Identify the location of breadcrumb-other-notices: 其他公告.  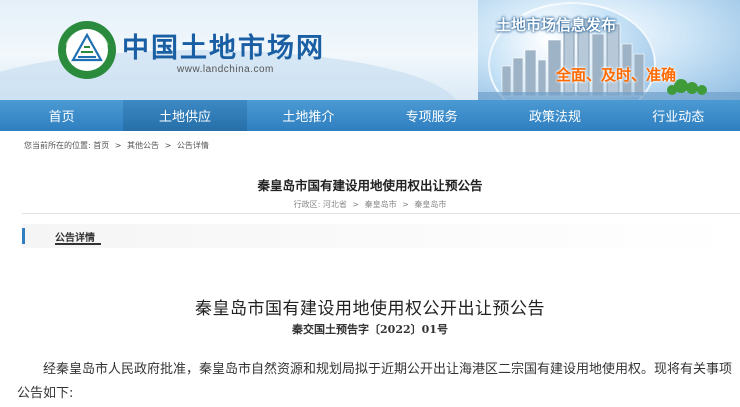
(143, 145).